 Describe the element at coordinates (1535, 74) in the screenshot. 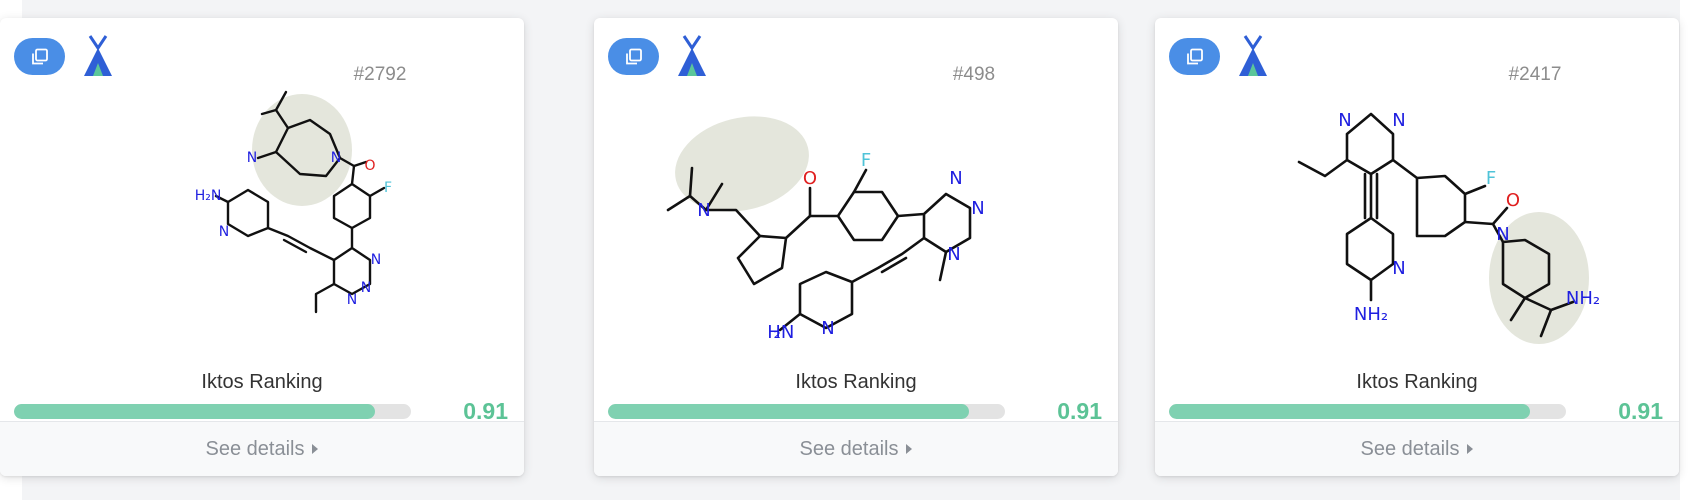

I see `molecule-id: #2417` at that location.